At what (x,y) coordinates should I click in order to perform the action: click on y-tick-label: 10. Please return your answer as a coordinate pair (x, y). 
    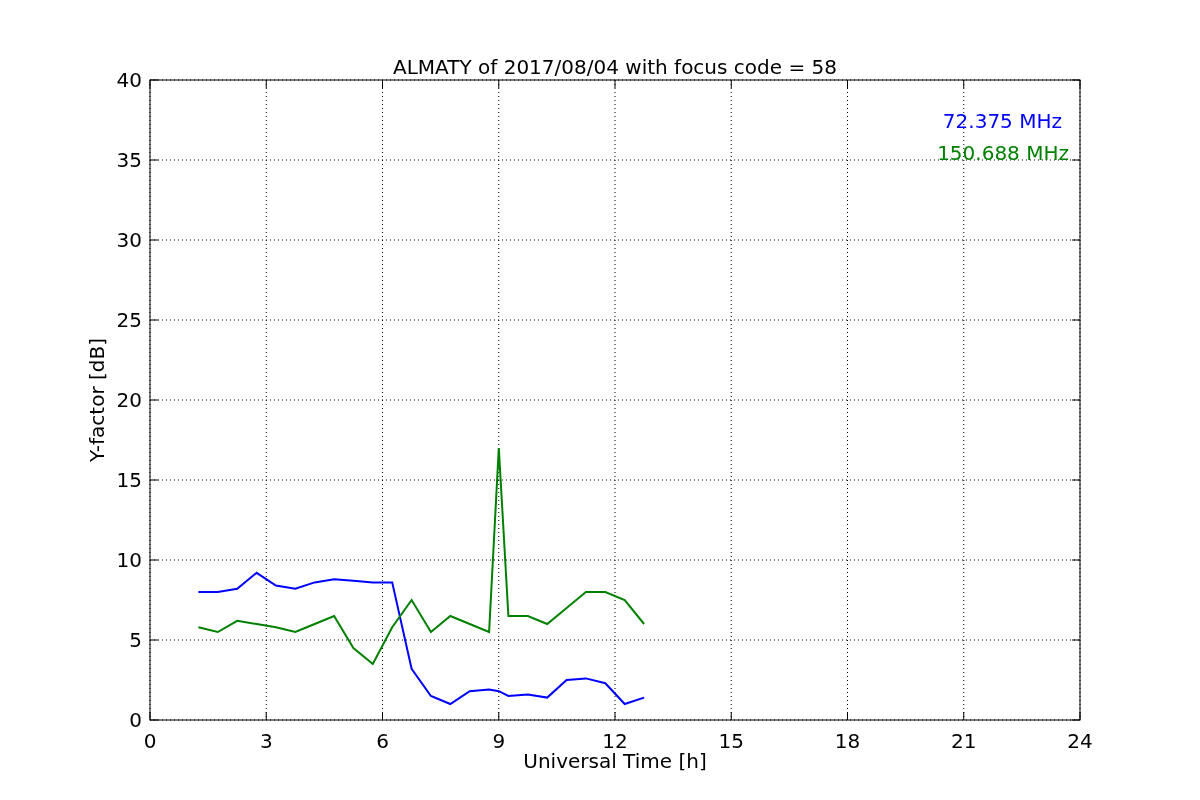
    Looking at the image, I should click on (129, 560).